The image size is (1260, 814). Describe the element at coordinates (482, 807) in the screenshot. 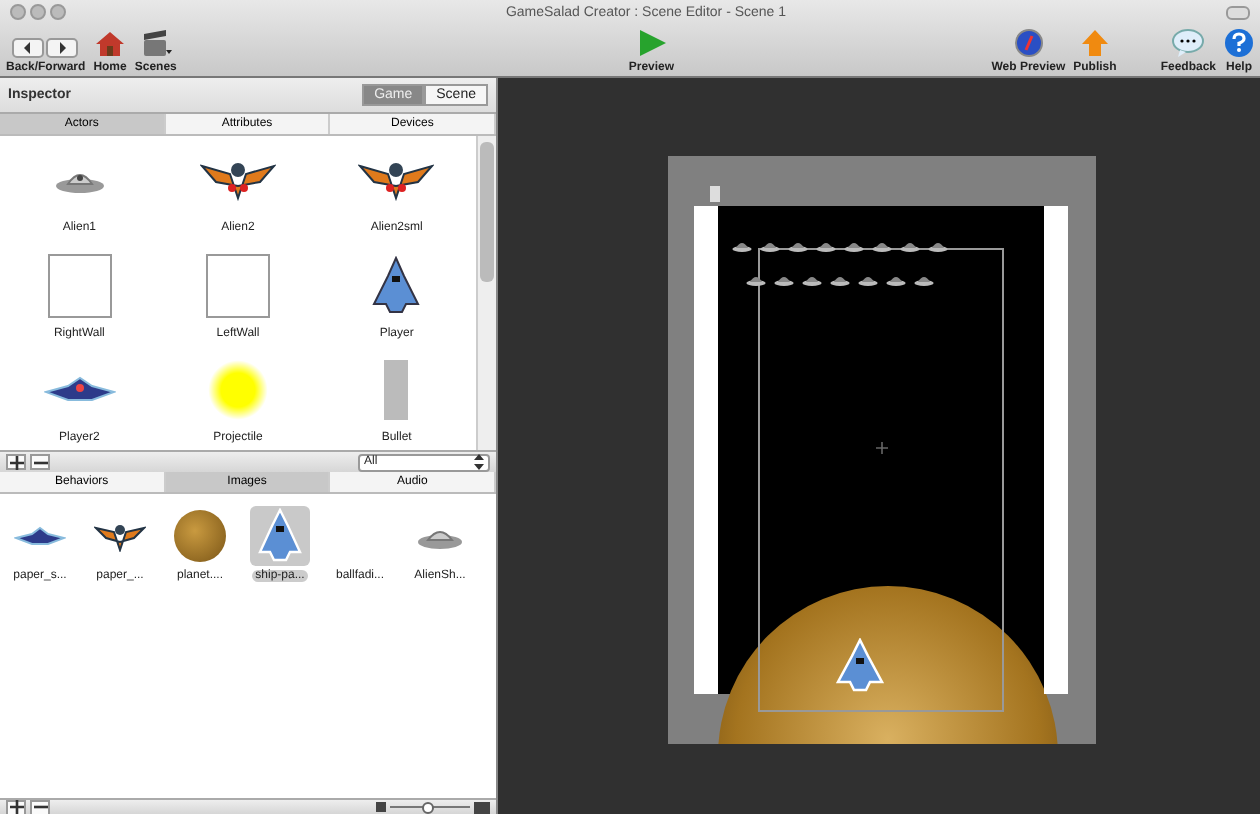

I see `large-thumbnail-icon` at that location.